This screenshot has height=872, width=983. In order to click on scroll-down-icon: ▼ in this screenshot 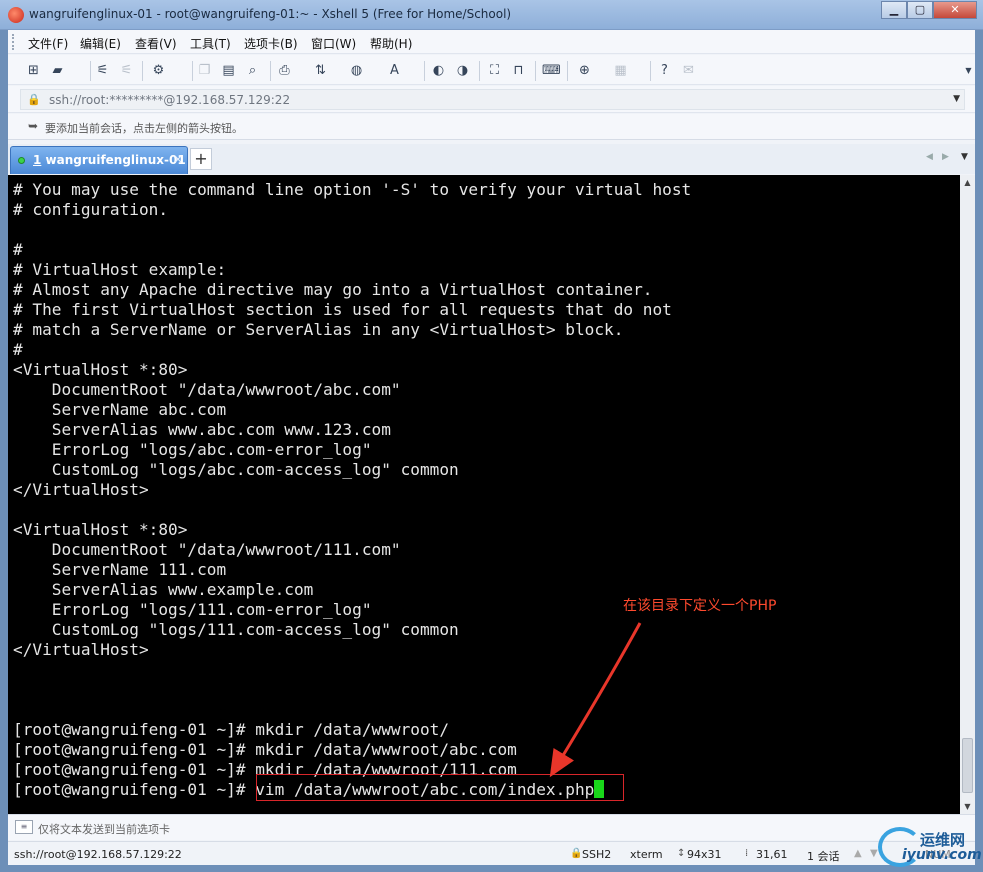, I will do `click(967, 806)`.